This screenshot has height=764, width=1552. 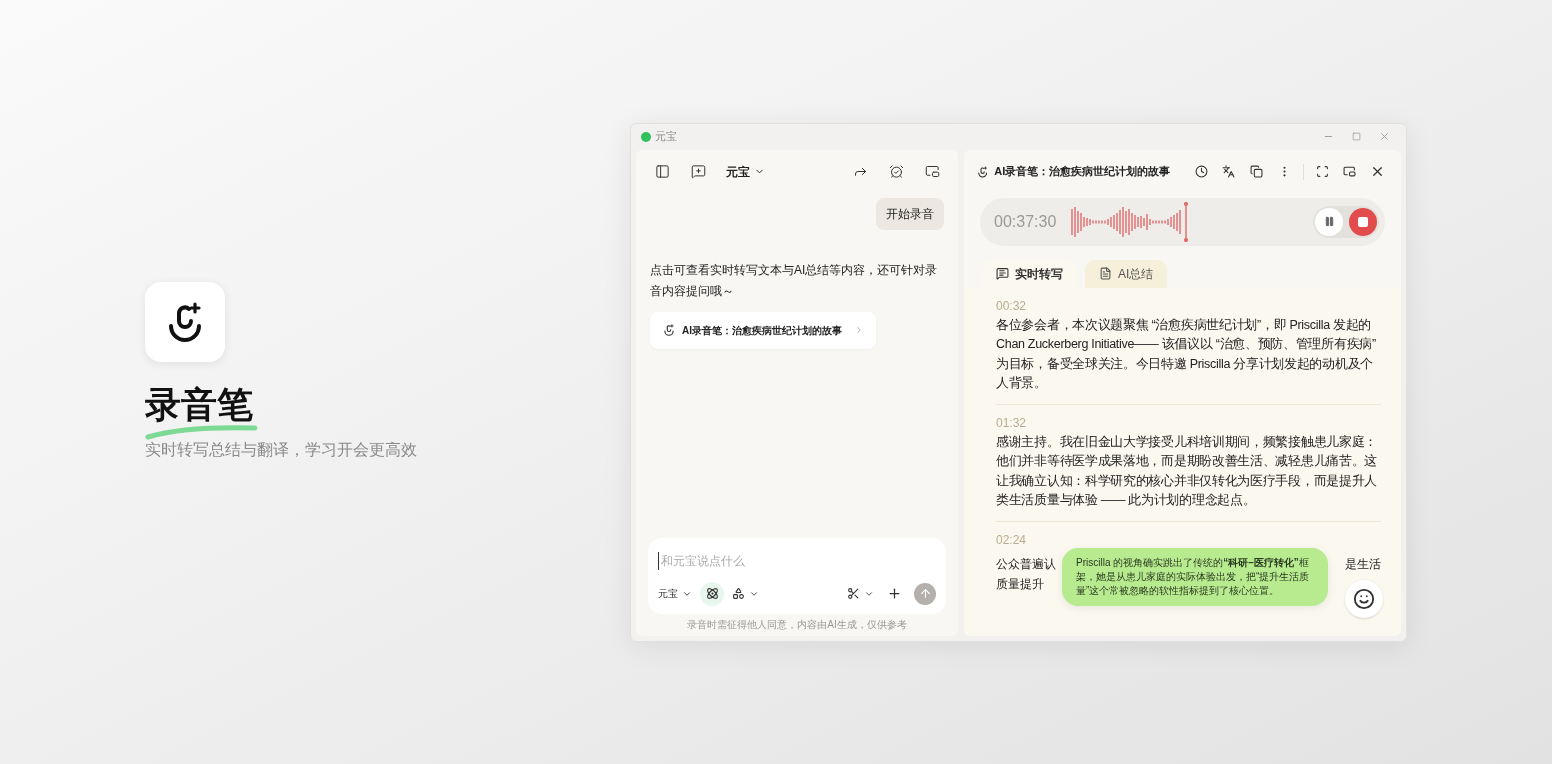 What do you see at coordinates (1363, 564) in the screenshot?
I see `transcript-text: 是生活` at bounding box center [1363, 564].